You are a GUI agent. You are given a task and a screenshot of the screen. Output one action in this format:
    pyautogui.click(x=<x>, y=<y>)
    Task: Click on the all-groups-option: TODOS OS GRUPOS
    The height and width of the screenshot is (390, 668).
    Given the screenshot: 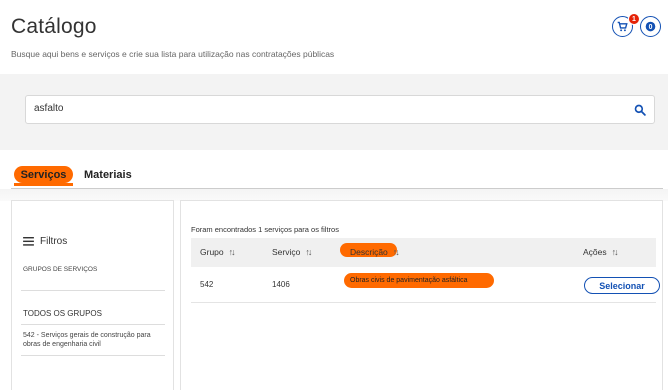 What is the action you would take?
    pyautogui.click(x=62, y=313)
    